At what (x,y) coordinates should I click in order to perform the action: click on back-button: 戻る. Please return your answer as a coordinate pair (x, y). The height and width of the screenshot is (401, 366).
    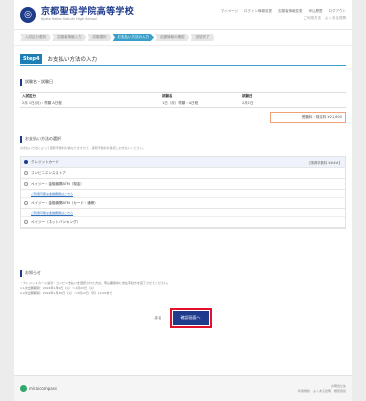
    Looking at the image, I should click on (158, 318).